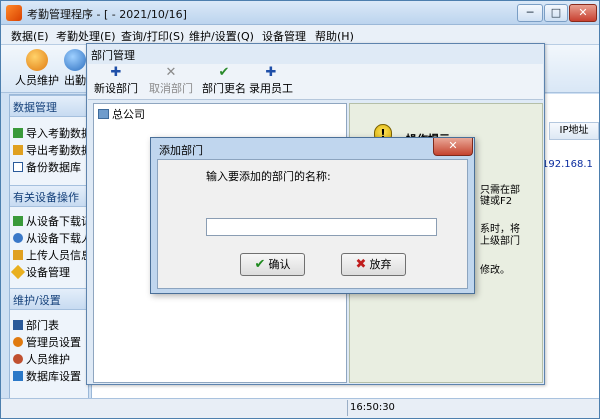  Describe the element at coordinates (107, 14) in the screenshot. I see `window-title: 考勤管理程序 - [ - 2021/10/16]` at that location.